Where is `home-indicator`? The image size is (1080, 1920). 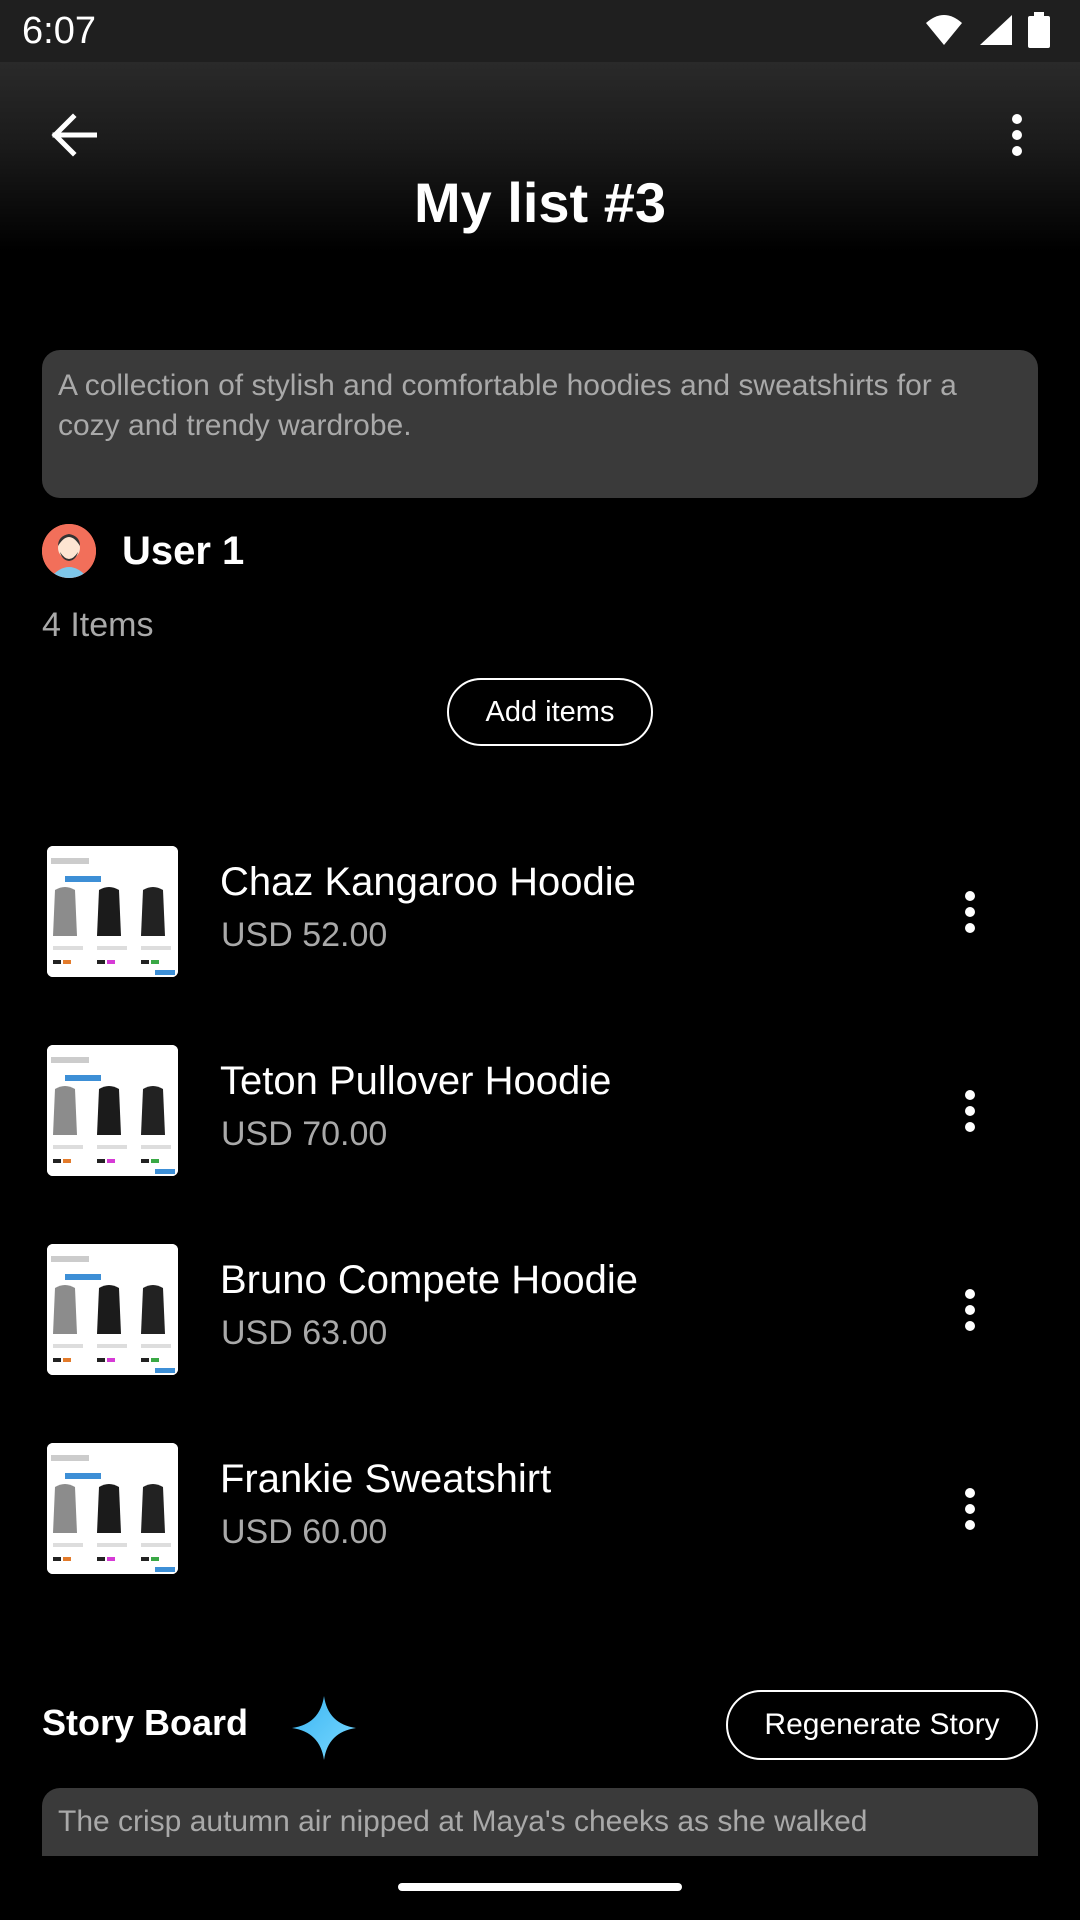
home-indicator is located at coordinates (540, 1887).